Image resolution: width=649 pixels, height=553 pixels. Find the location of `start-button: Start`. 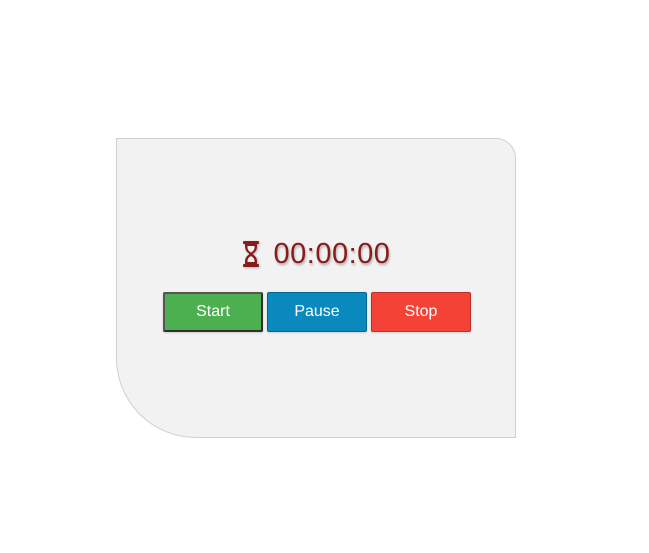

start-button: Start is located at coordinates (213, 312).